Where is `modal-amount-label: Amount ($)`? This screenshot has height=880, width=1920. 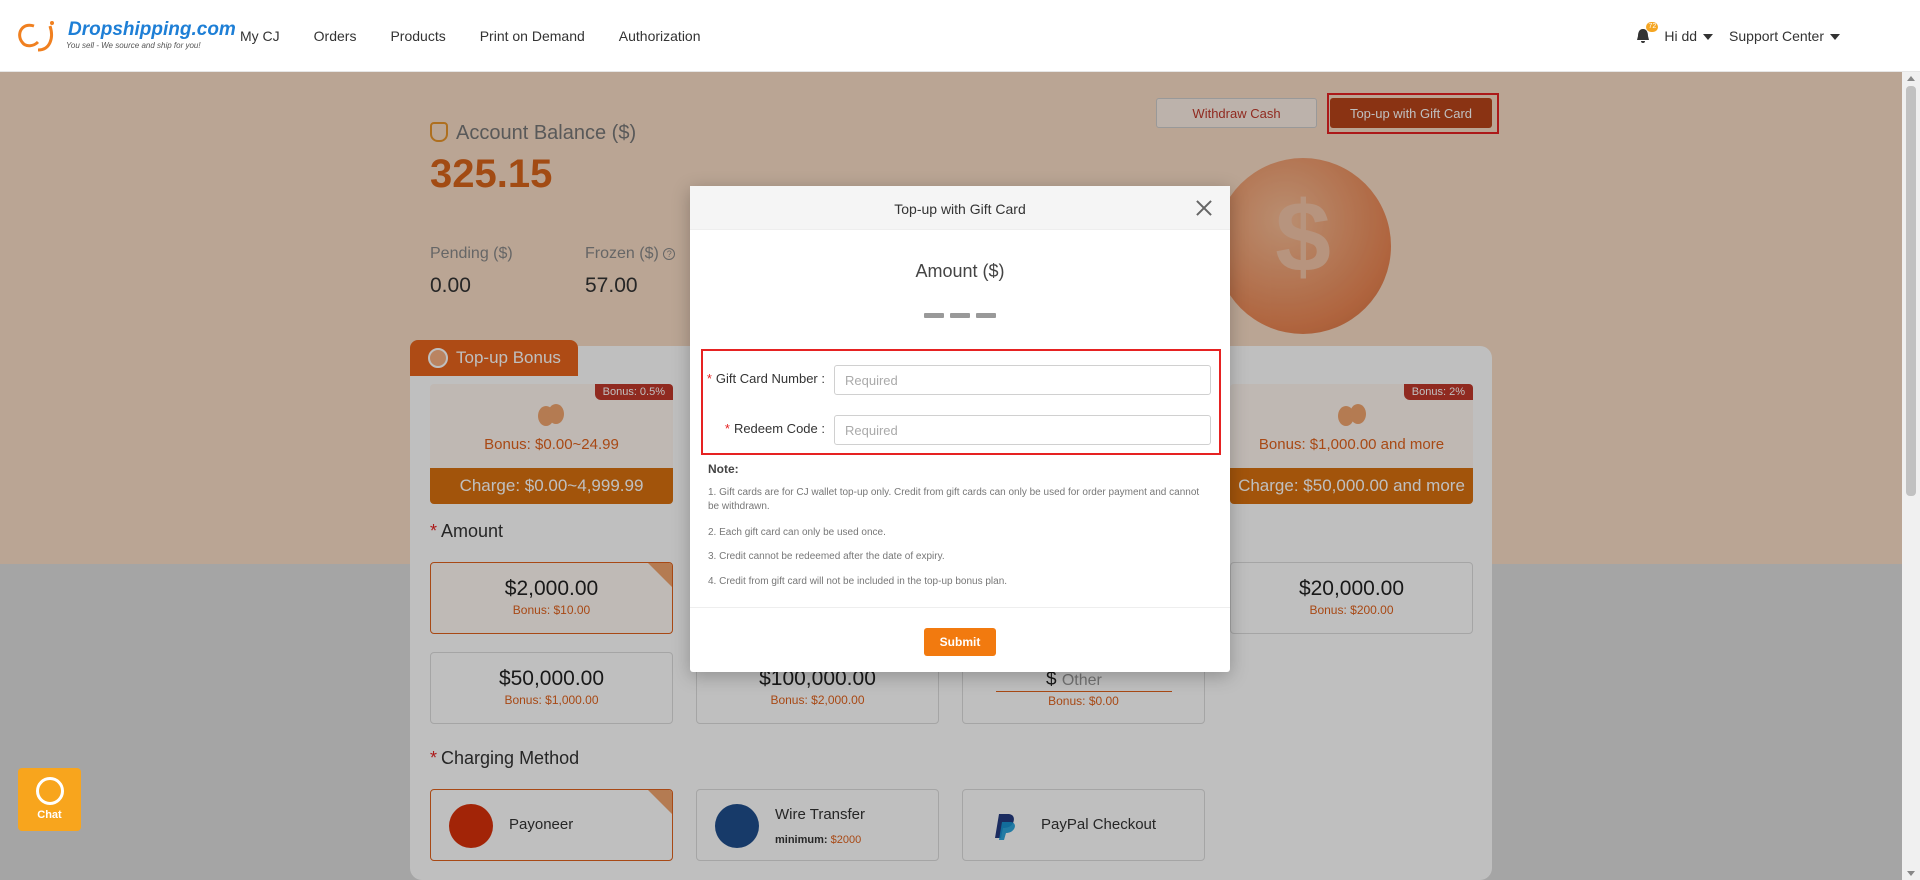 modal-amount-label: Amount ($) is located at coordinates (960, 271).